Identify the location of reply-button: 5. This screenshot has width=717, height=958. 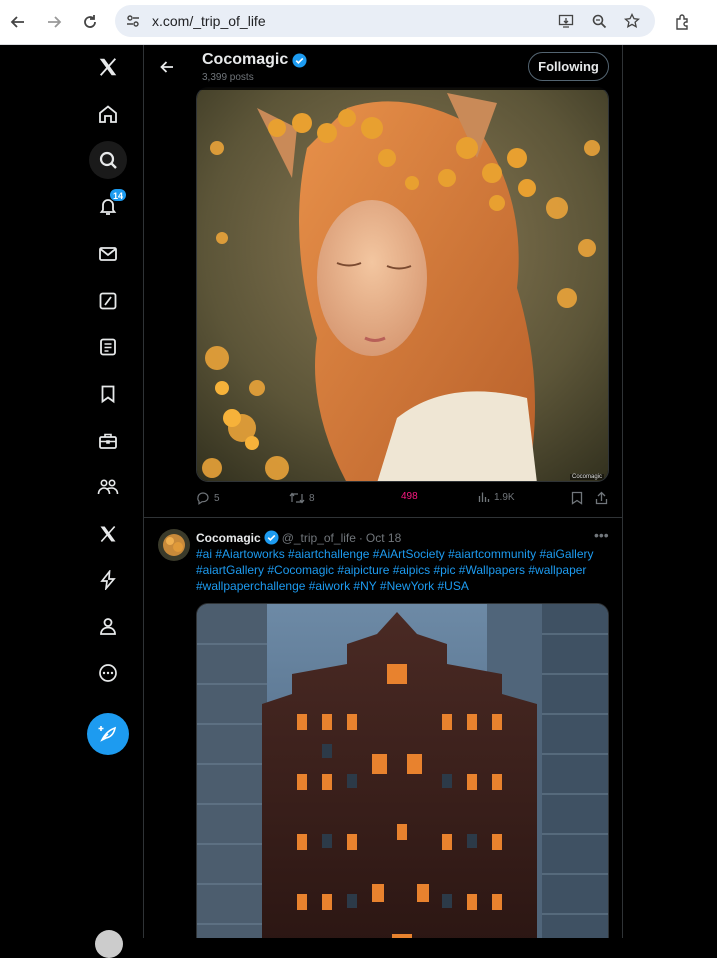
(208, 498).